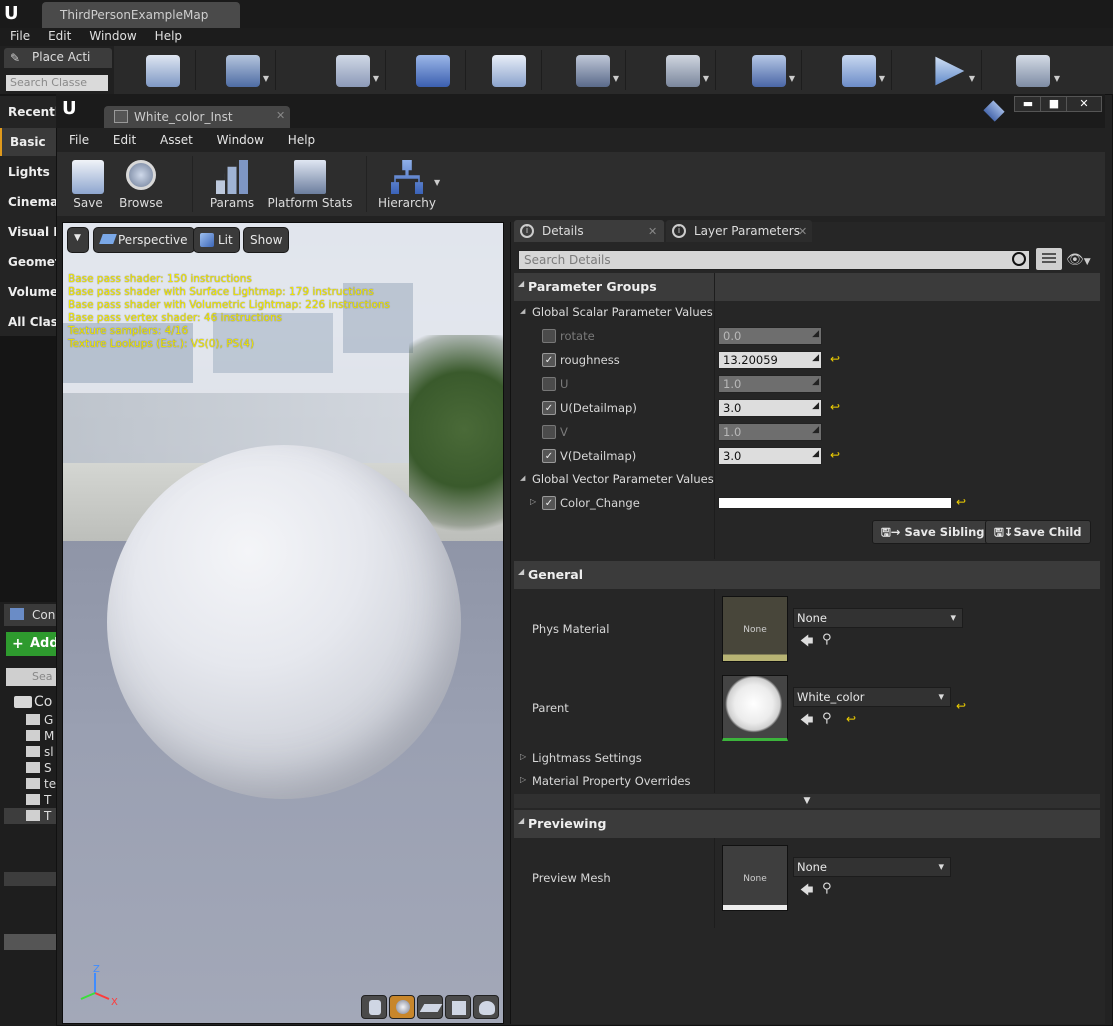 Image resolution: width=1113 pixels, height=1026 pixels. I want to click on build-button: ▼, so click(593, 70).